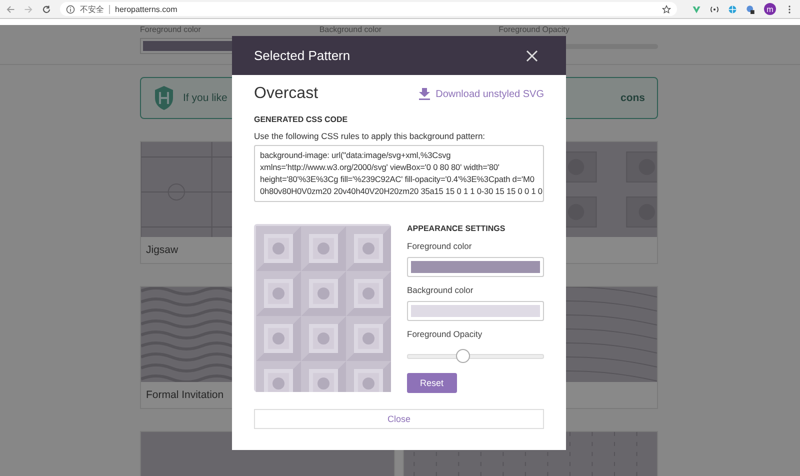 The height and width of the screenshot is (476, 800). I want to click on close-button: Close, so click(399, 419).